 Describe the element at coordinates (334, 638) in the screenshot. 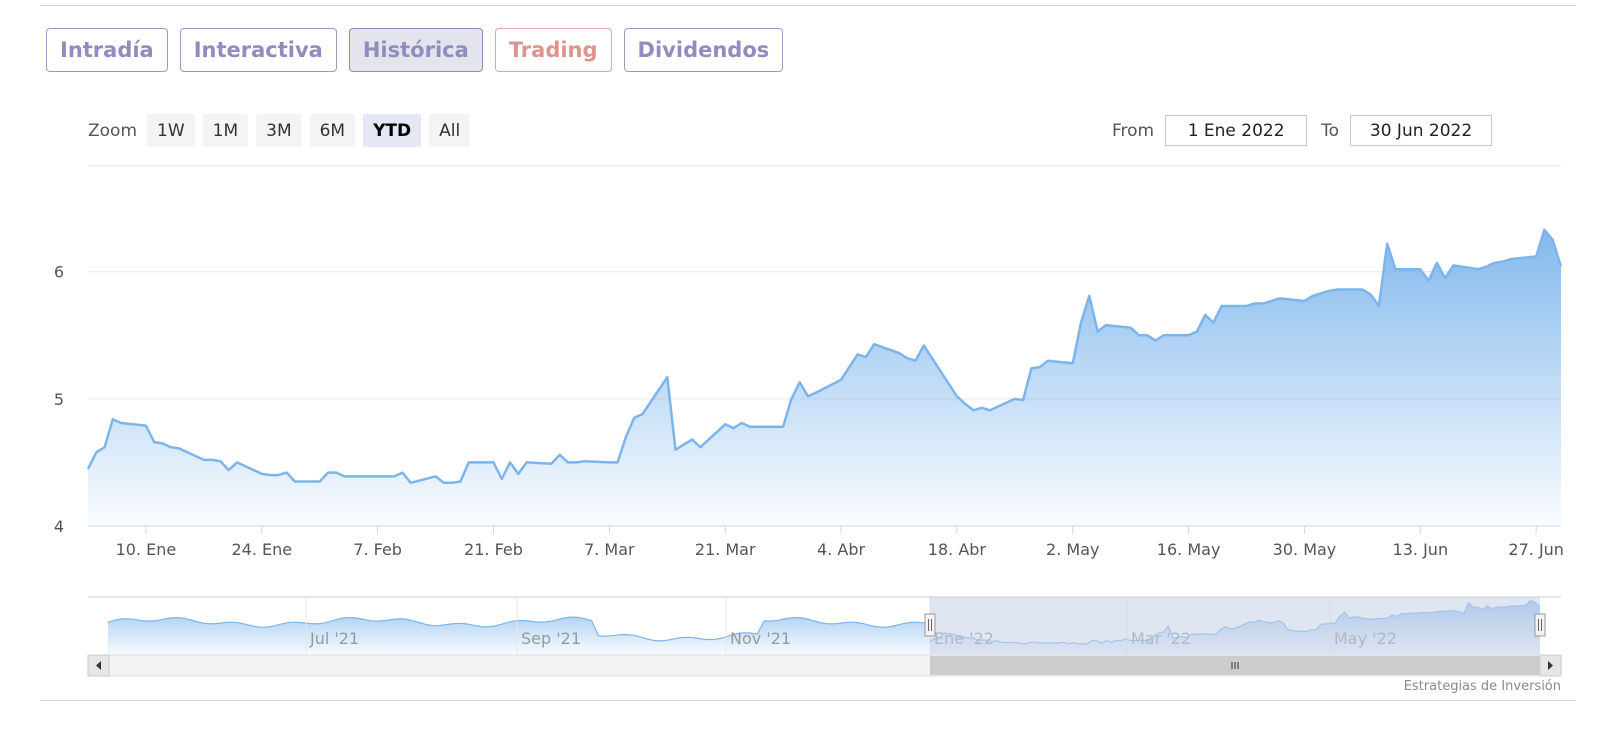

I see `navigator-label: Jul '21` at that location.